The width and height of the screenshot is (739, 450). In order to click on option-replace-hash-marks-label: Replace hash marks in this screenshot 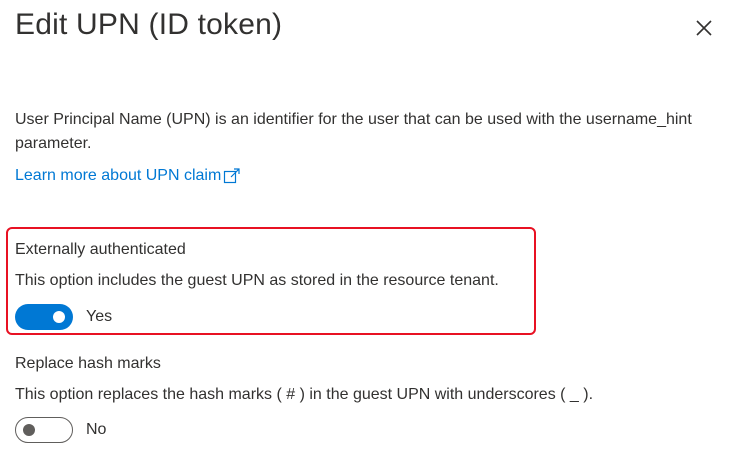, I will do `click(88, 363)`.